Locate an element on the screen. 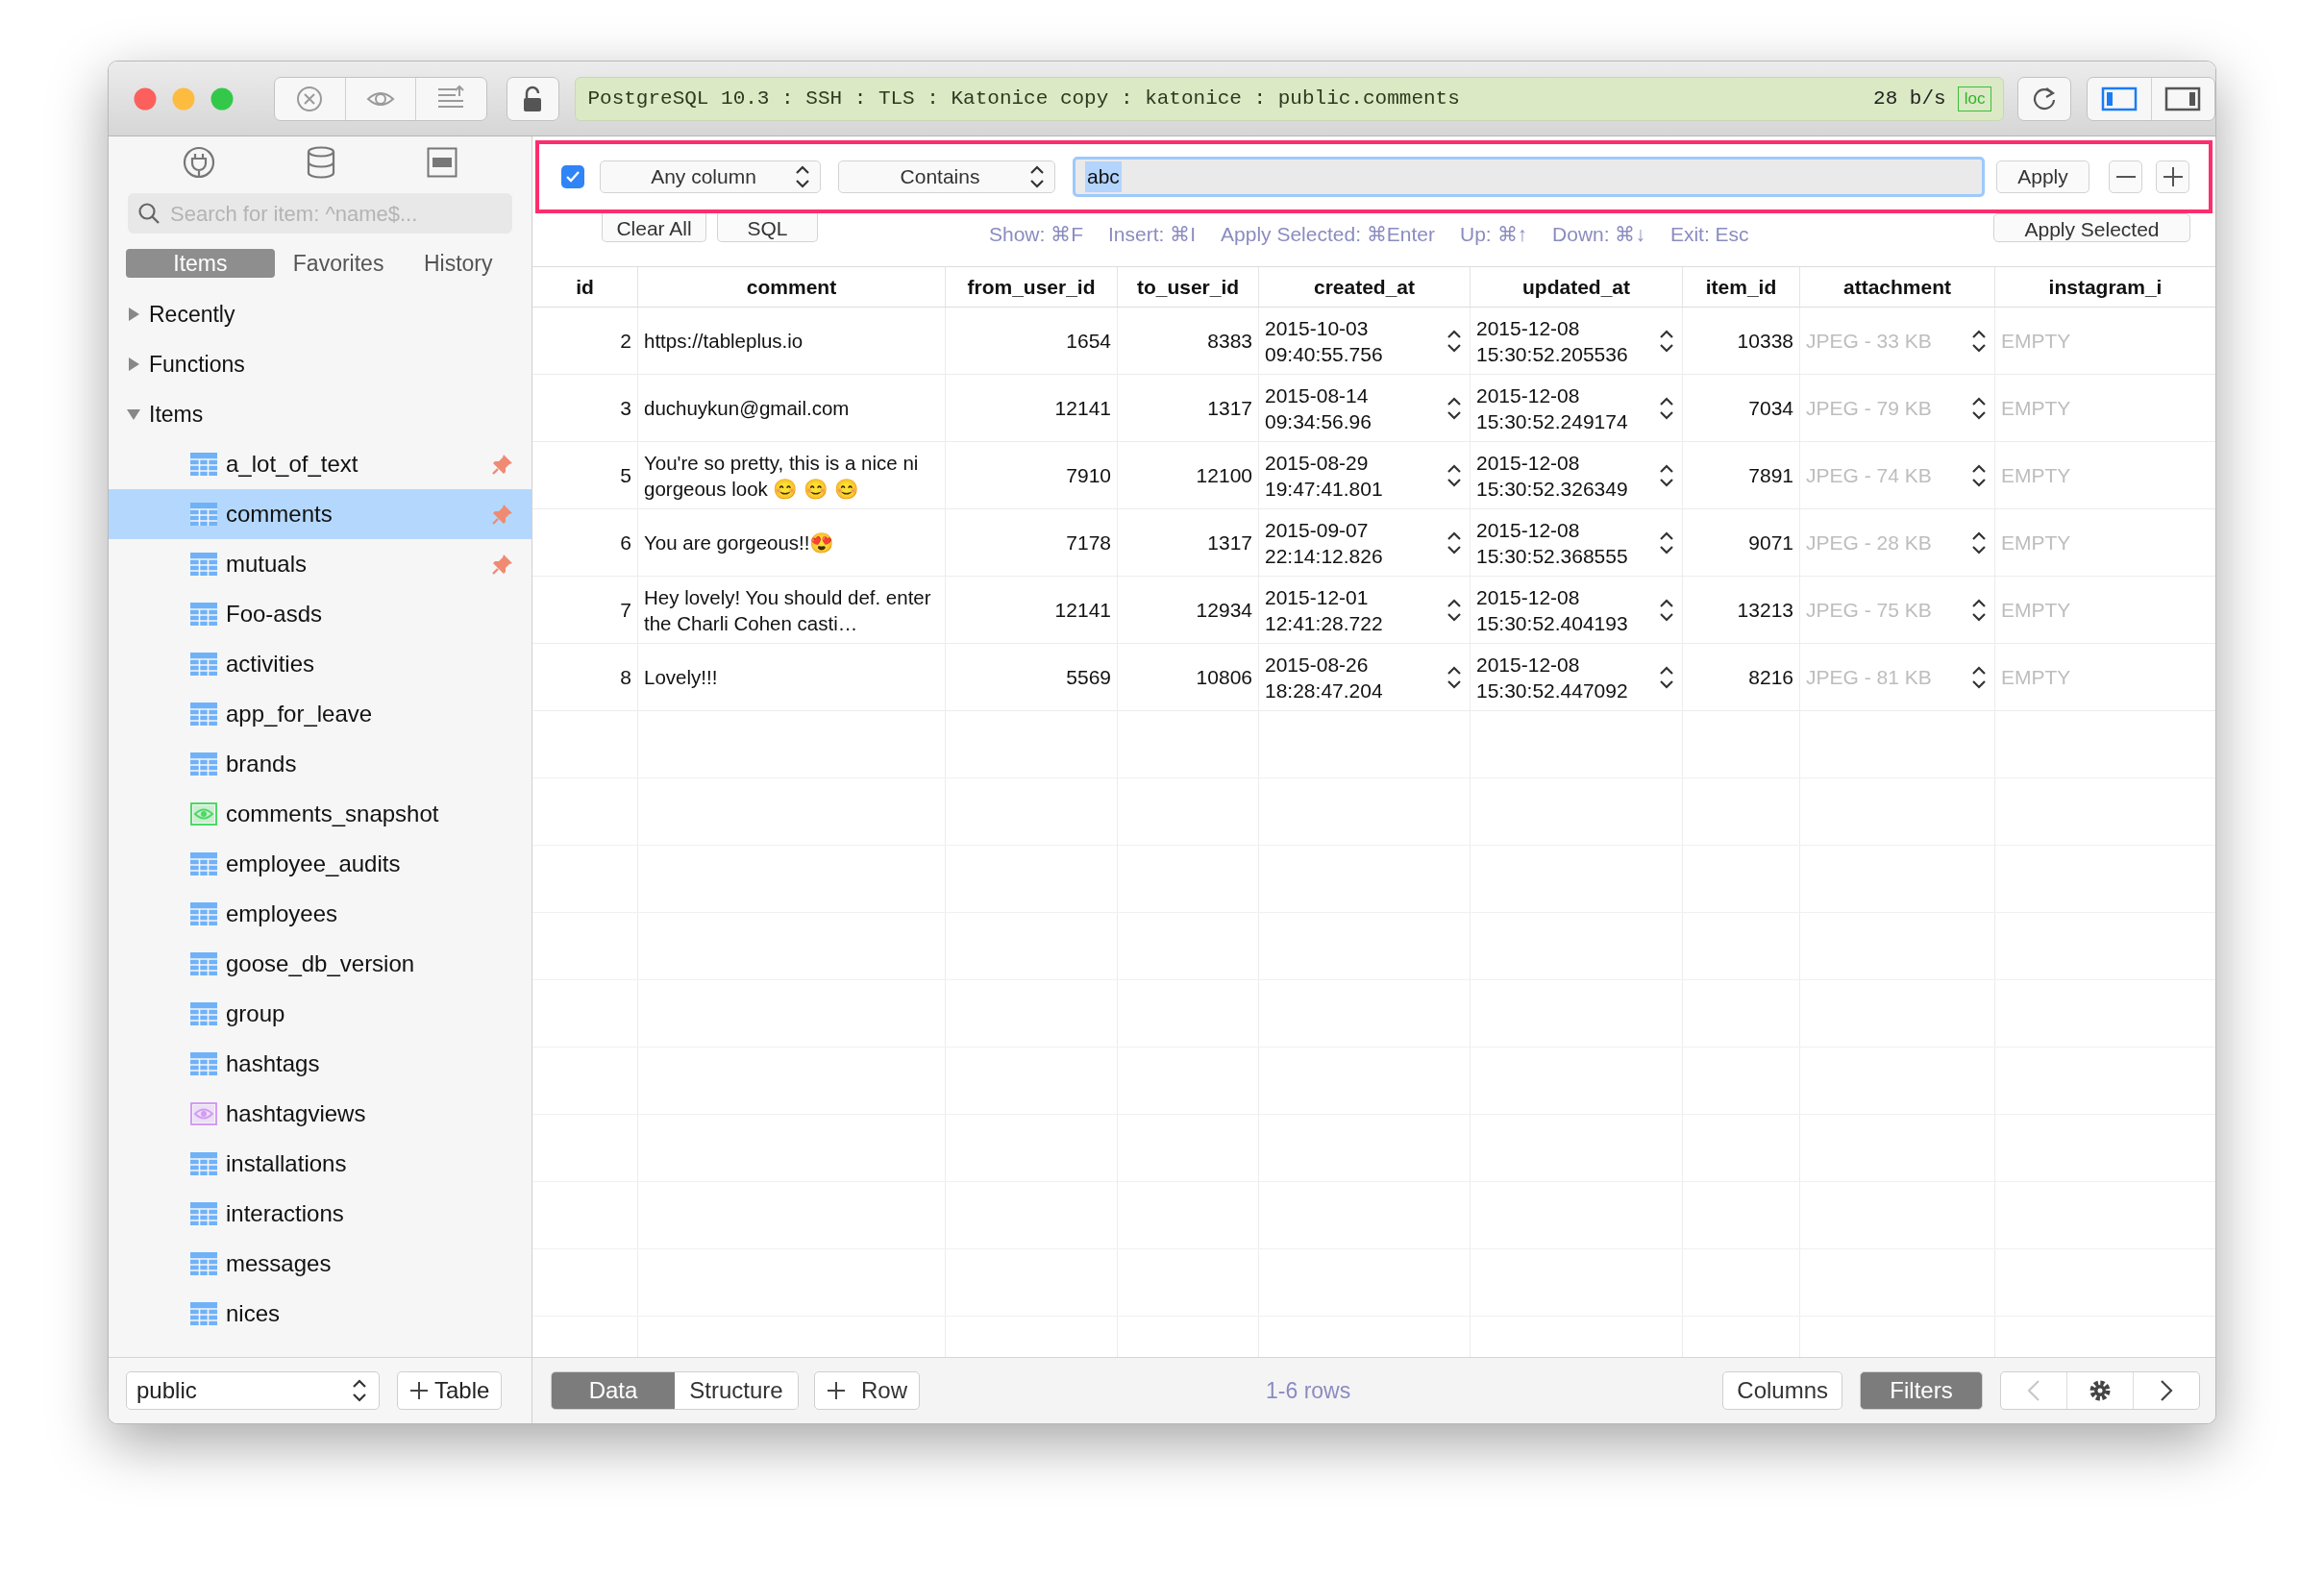  sidebar-tab: History is located at coordinates (458, 263).